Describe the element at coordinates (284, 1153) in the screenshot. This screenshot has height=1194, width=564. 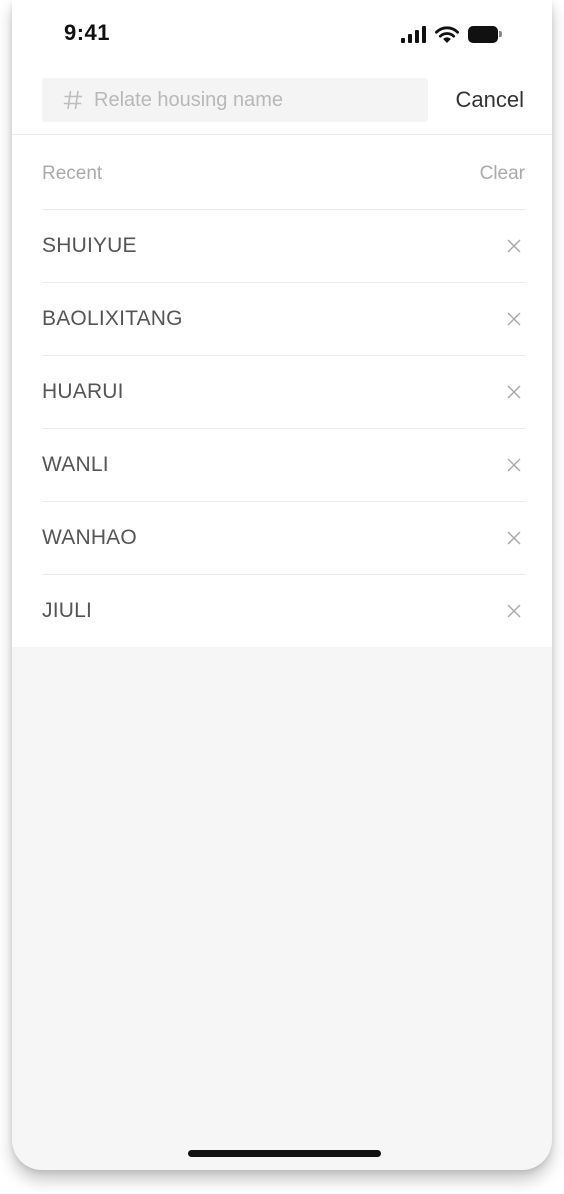
I see `home-indicator` at that location.